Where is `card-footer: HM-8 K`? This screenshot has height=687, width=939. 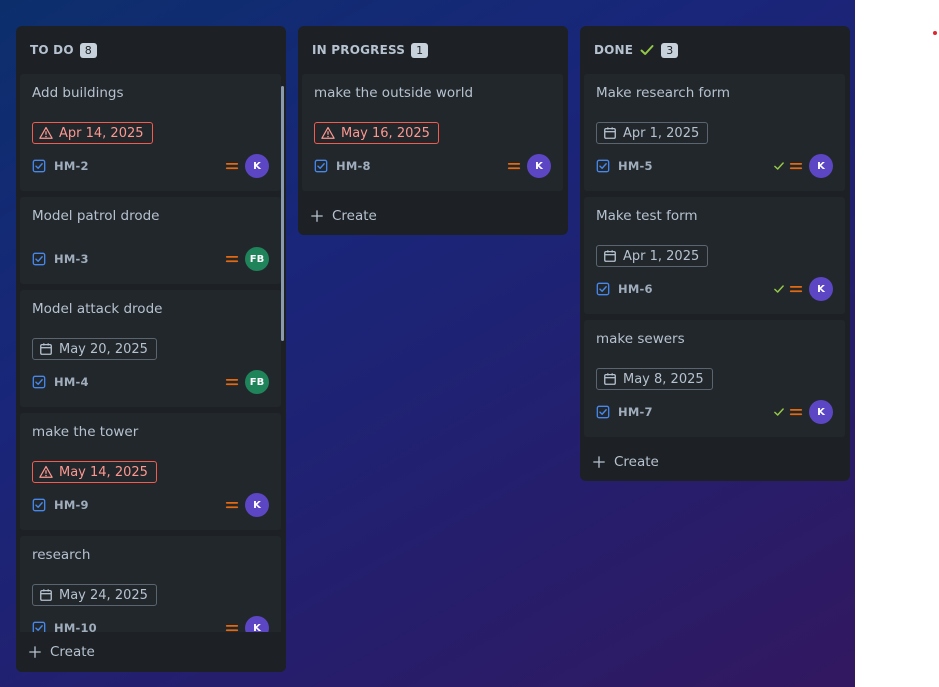
card-footer: HM-8 K is located at coordinates (432, 166).